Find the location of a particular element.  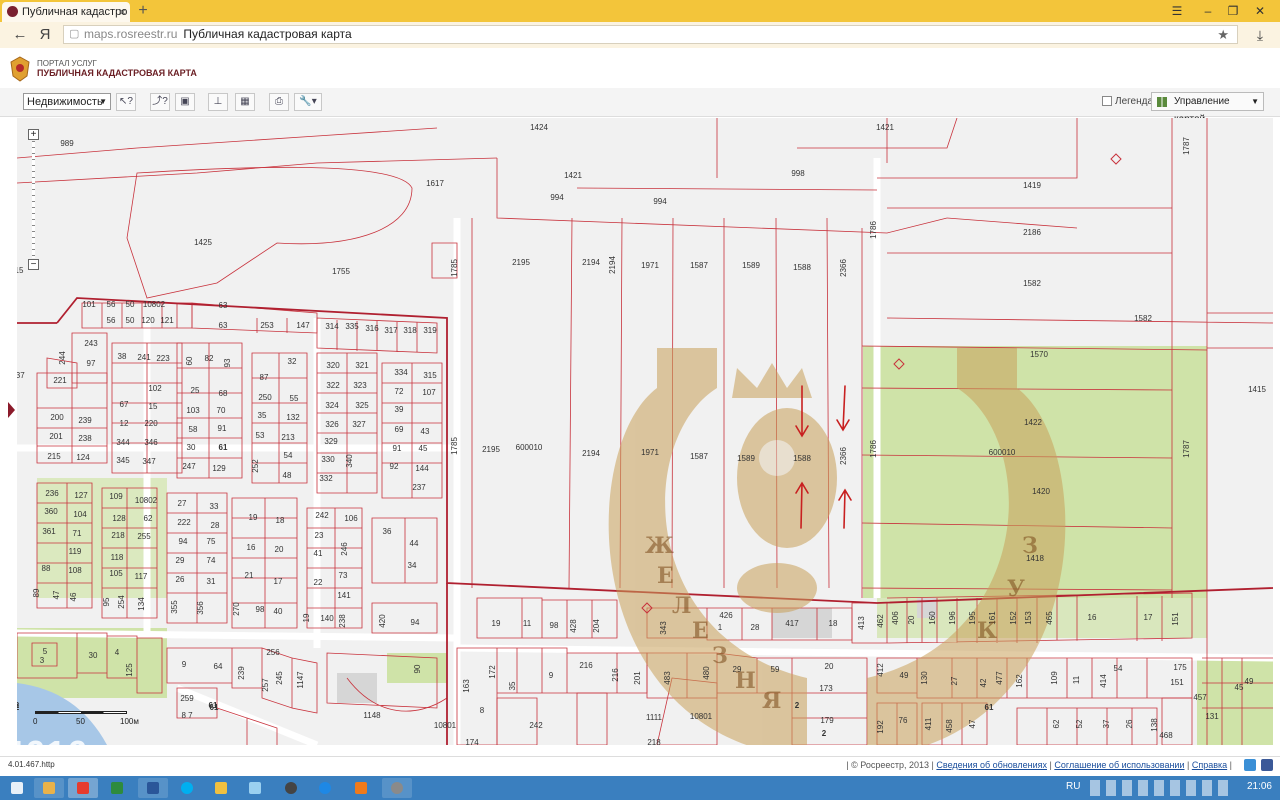

identify-tool-button: ↖? is located at coordinates (126, 102).